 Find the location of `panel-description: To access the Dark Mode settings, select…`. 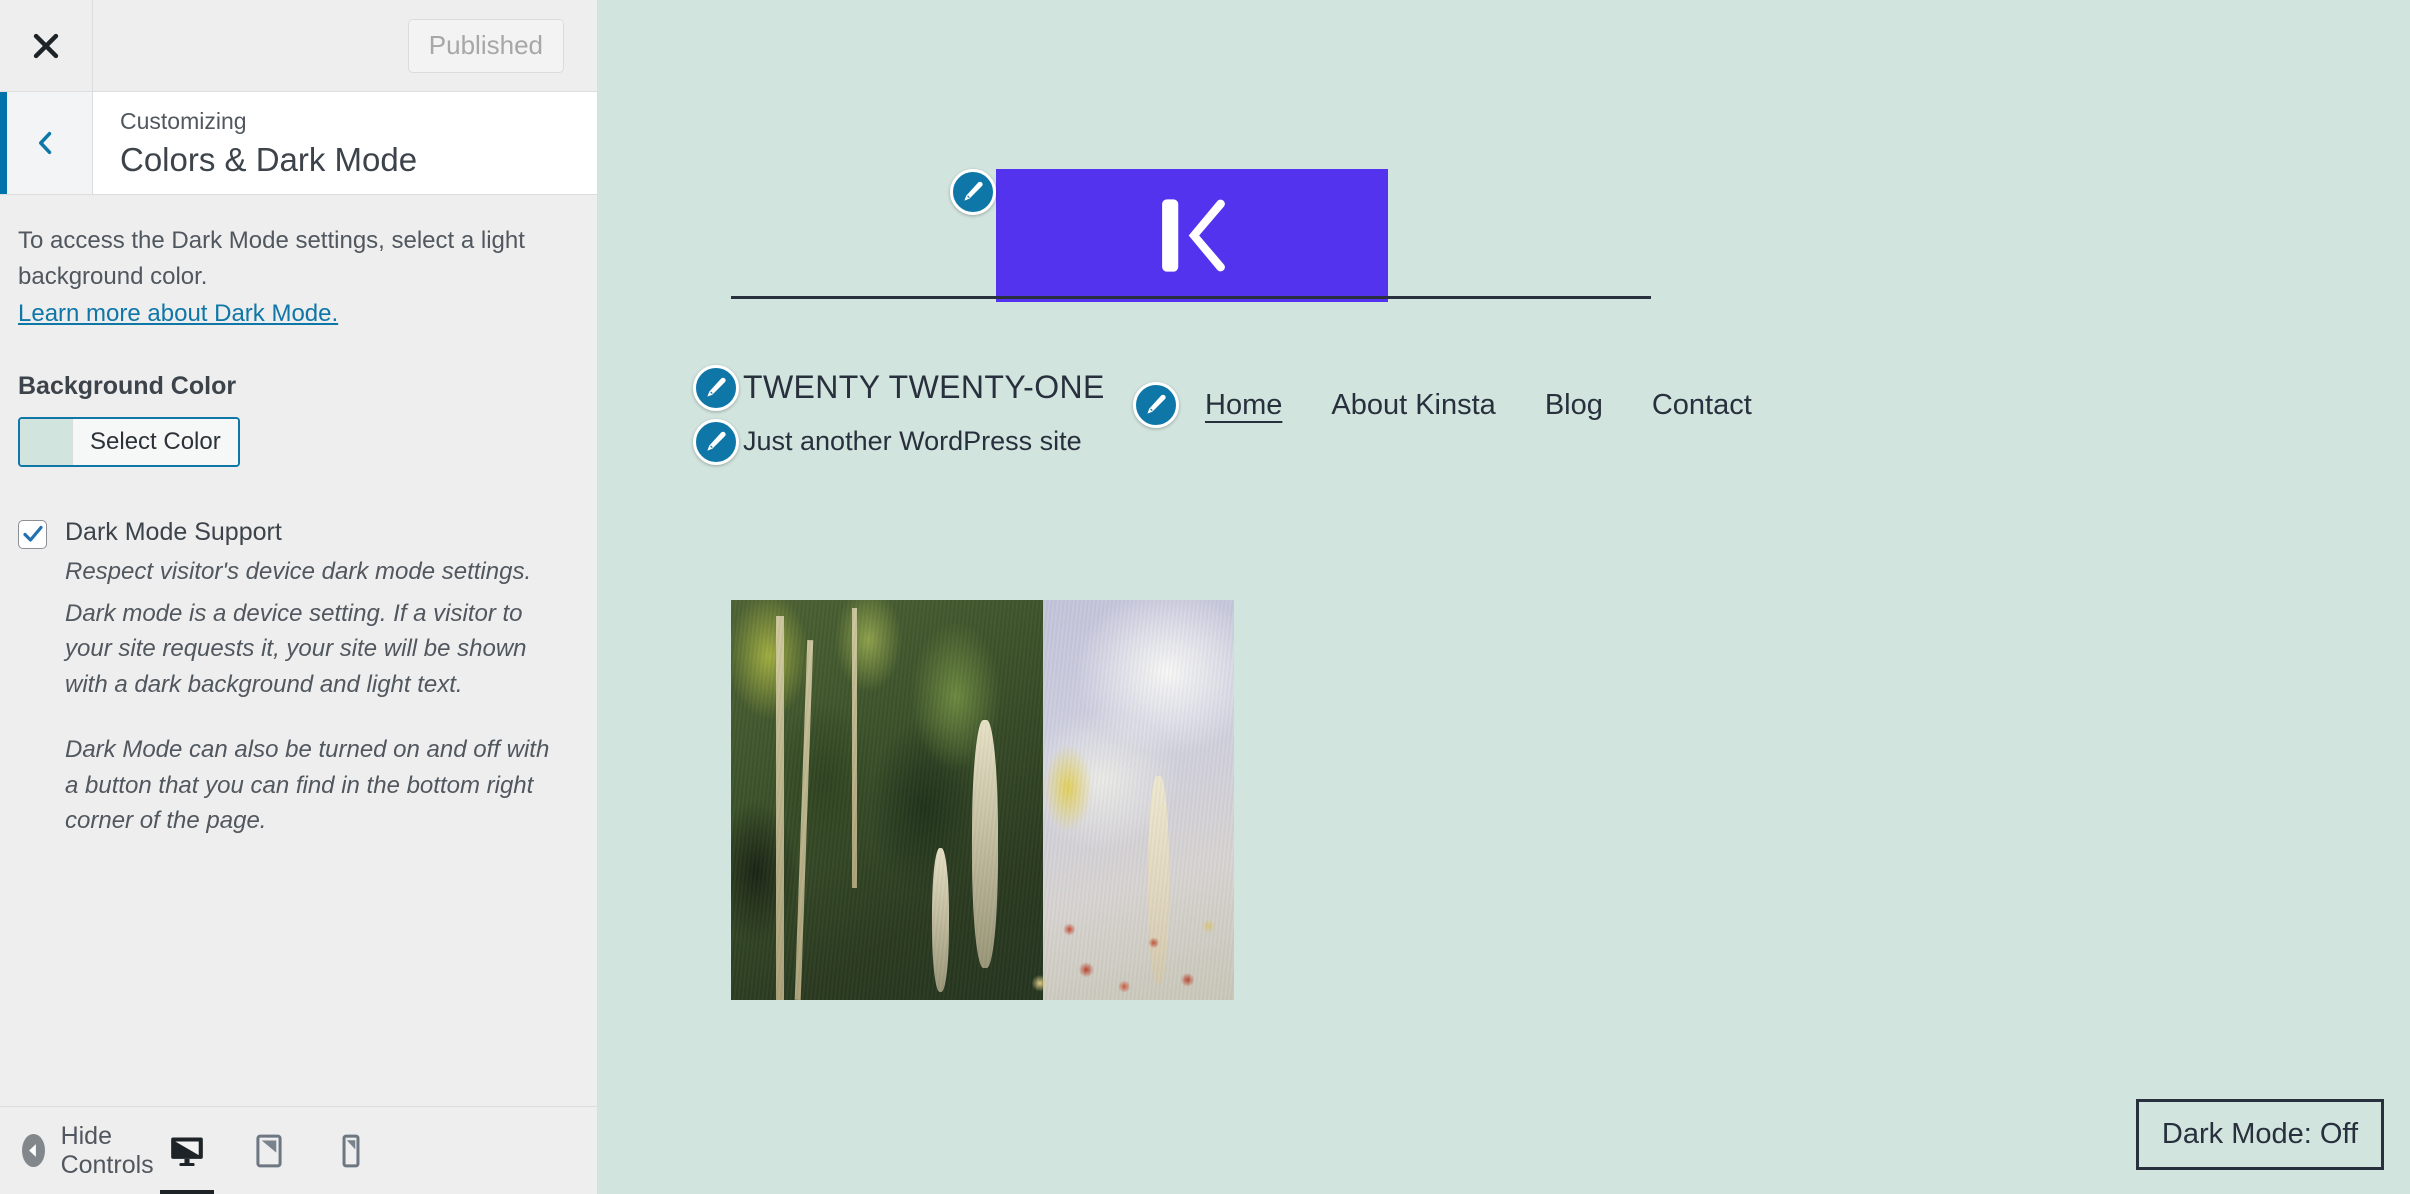

panel-description: To access the Dark Mode settings, select… is located at coordinates (271, 258).